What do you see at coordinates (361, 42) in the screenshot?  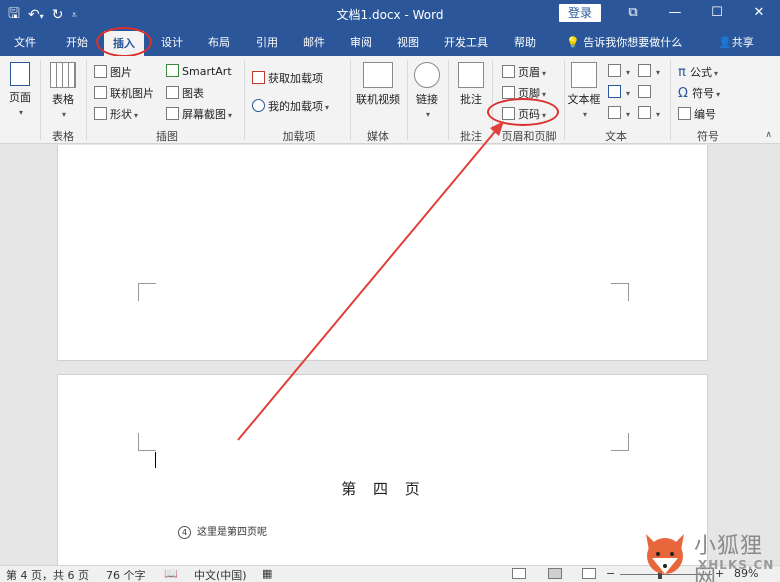 I see `tab-review: 审阅` at bounding box center [361, 42].